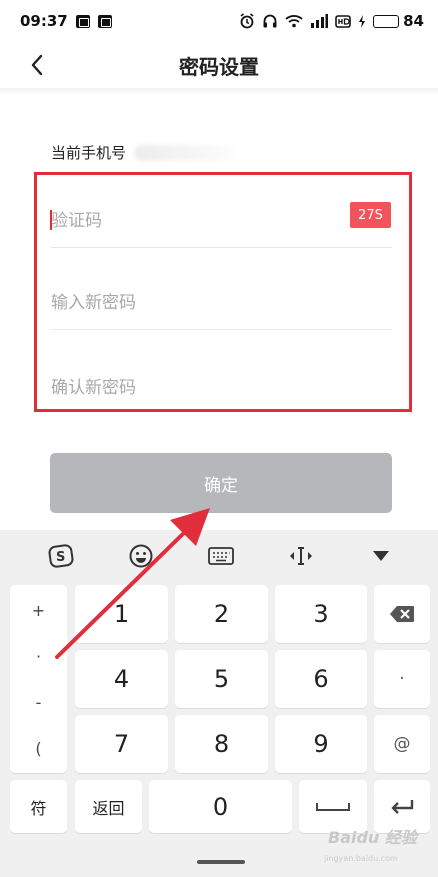 This screenshot has width=438, height=877. Describe the element at coordinates (402, 744) in the screenshot. I see `key-at: @` at that location.